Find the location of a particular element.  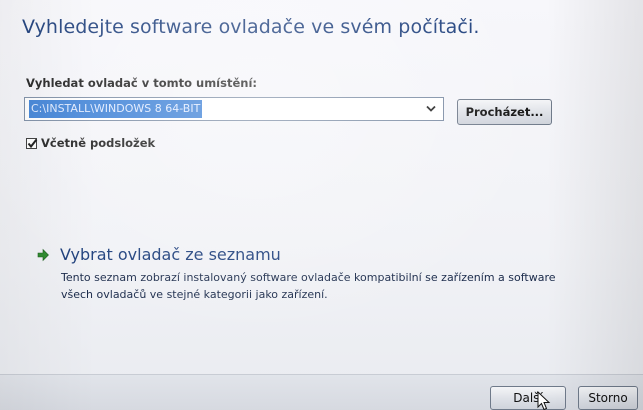

location-label: Vyhledat ovladač v tomto umístění: is located at coordinates (141, 83).